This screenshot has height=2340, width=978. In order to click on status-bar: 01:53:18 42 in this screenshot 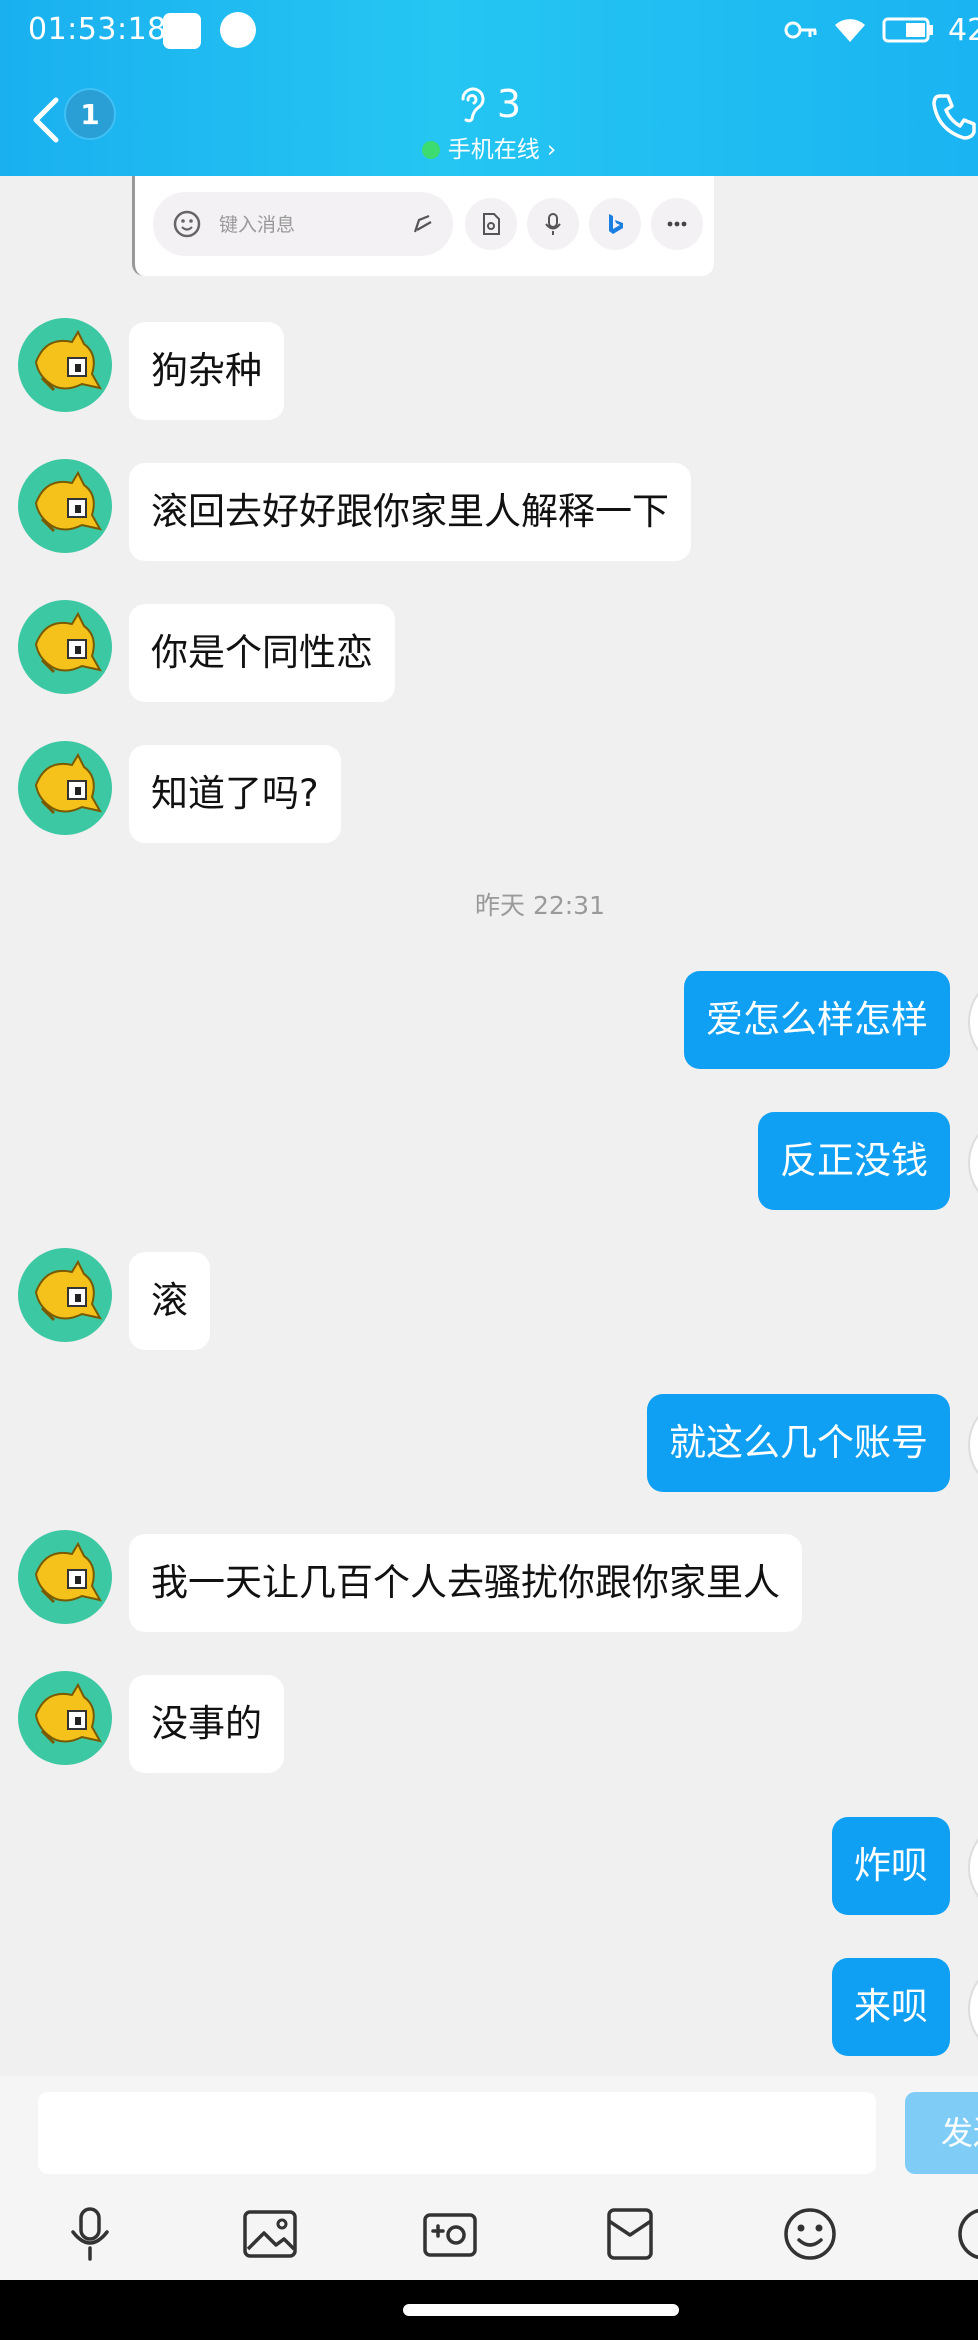, I will do `click(489, 31)`.